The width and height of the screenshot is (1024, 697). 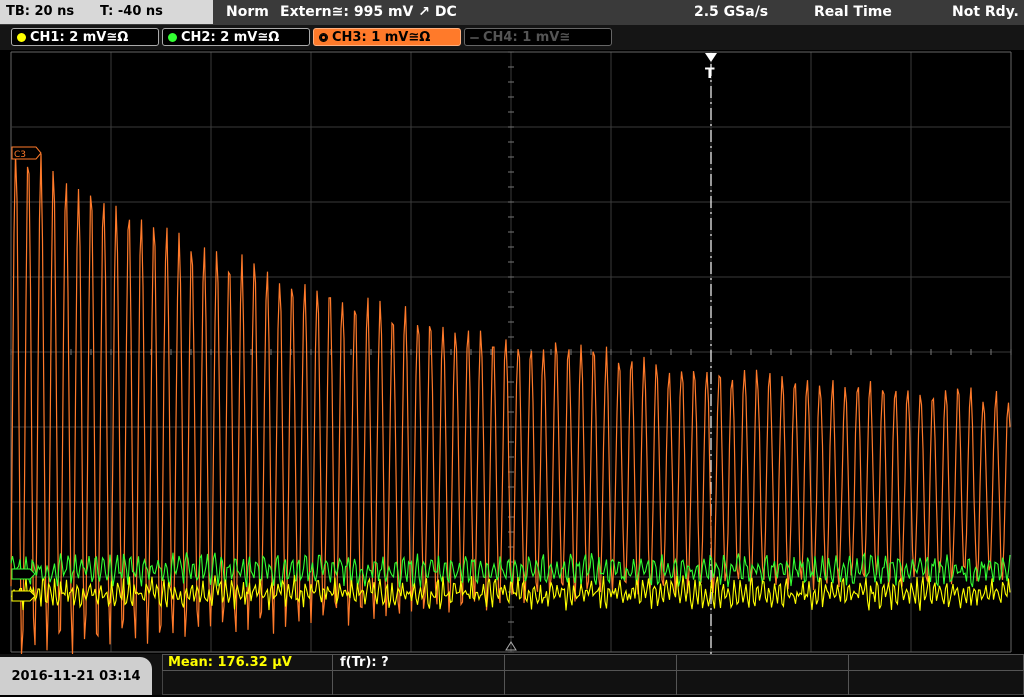 What do you see at coordinates (40, 11) in the screenshot?
I see `timebase-label: TB: 20 ns` at bounding box center [40, 11].